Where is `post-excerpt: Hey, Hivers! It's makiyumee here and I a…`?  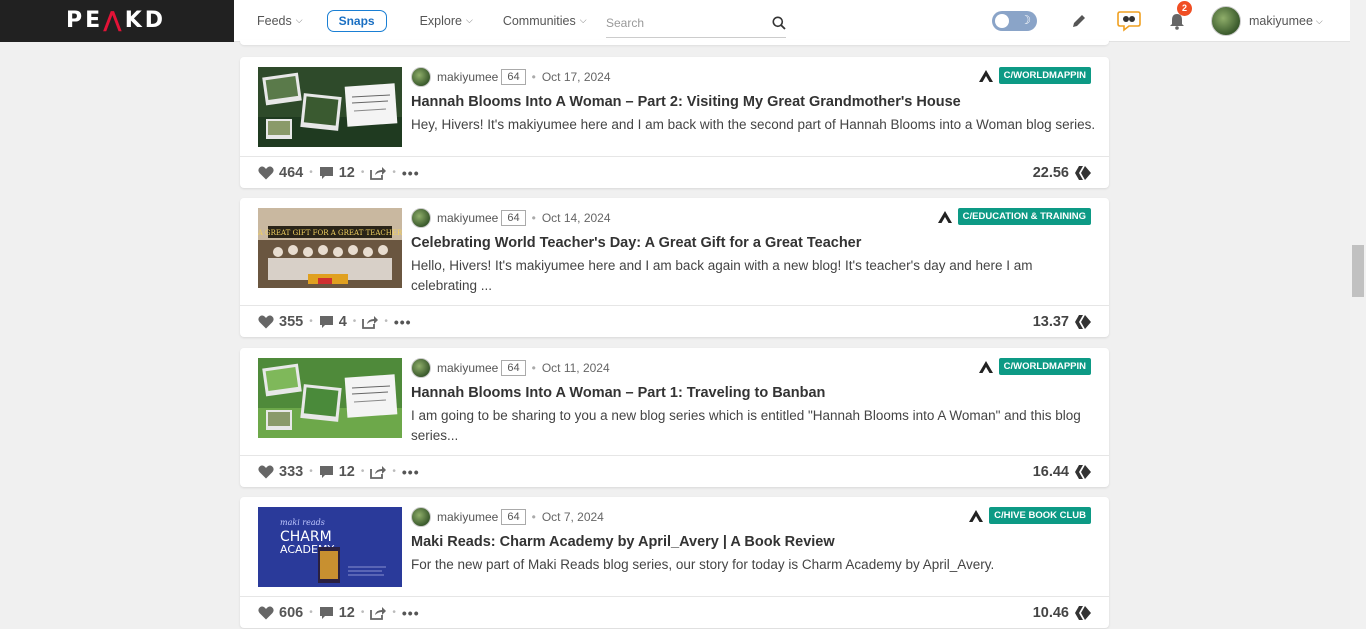
post-excerpt: Hey, Hivers! It's makiyumee here and I a… is located at coordinates (756, 125).